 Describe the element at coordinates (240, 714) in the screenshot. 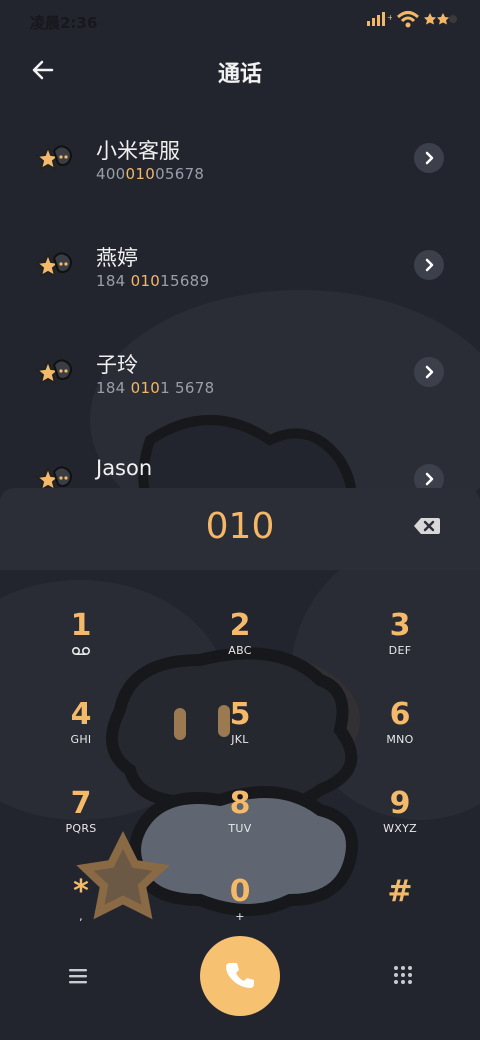

I see `key-digit: 5` at that location.